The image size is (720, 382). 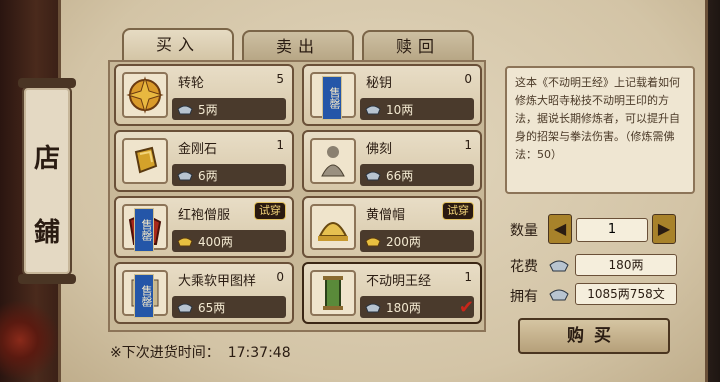 I want to click on price-row: 65两, so click(x=229, y=307).